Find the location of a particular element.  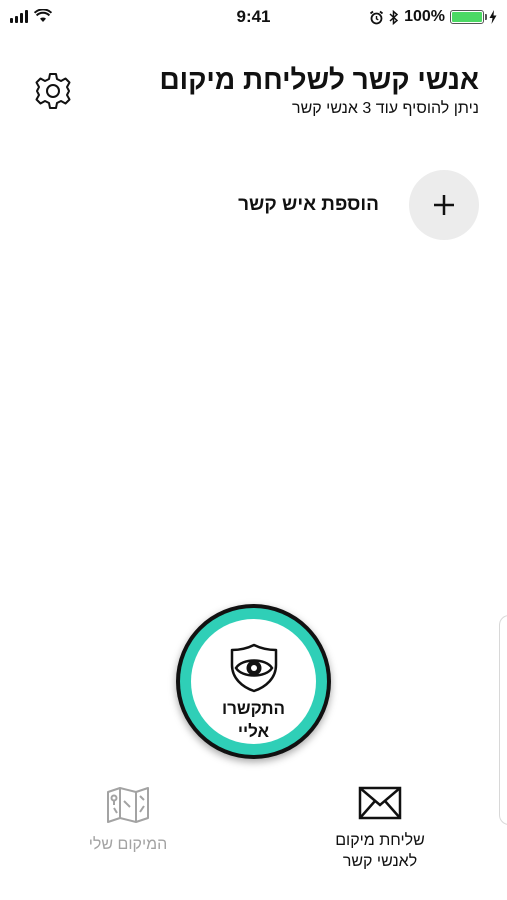

add-contact-button: הוספת איש קשר is located at coordinates (358, 205).